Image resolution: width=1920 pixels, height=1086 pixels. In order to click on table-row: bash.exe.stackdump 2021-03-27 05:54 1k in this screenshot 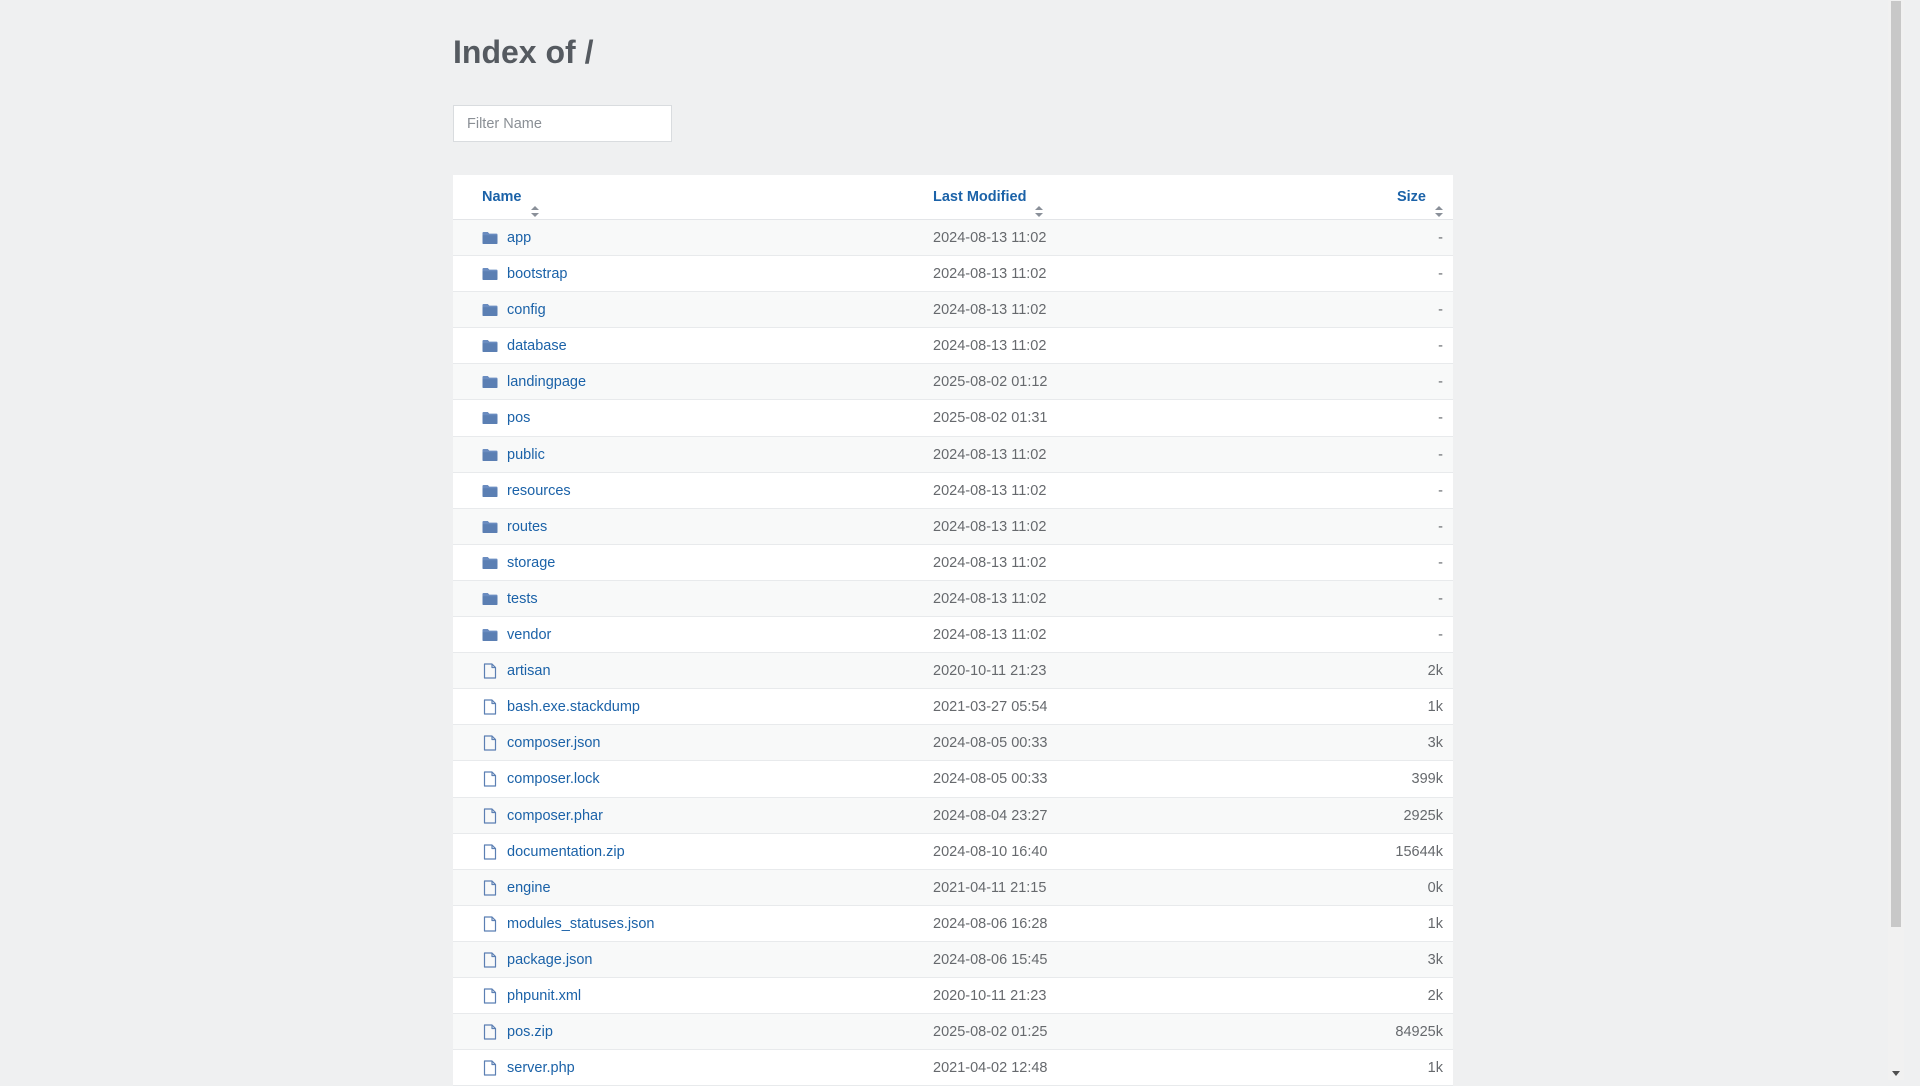, I will do `click(953, 707)`.